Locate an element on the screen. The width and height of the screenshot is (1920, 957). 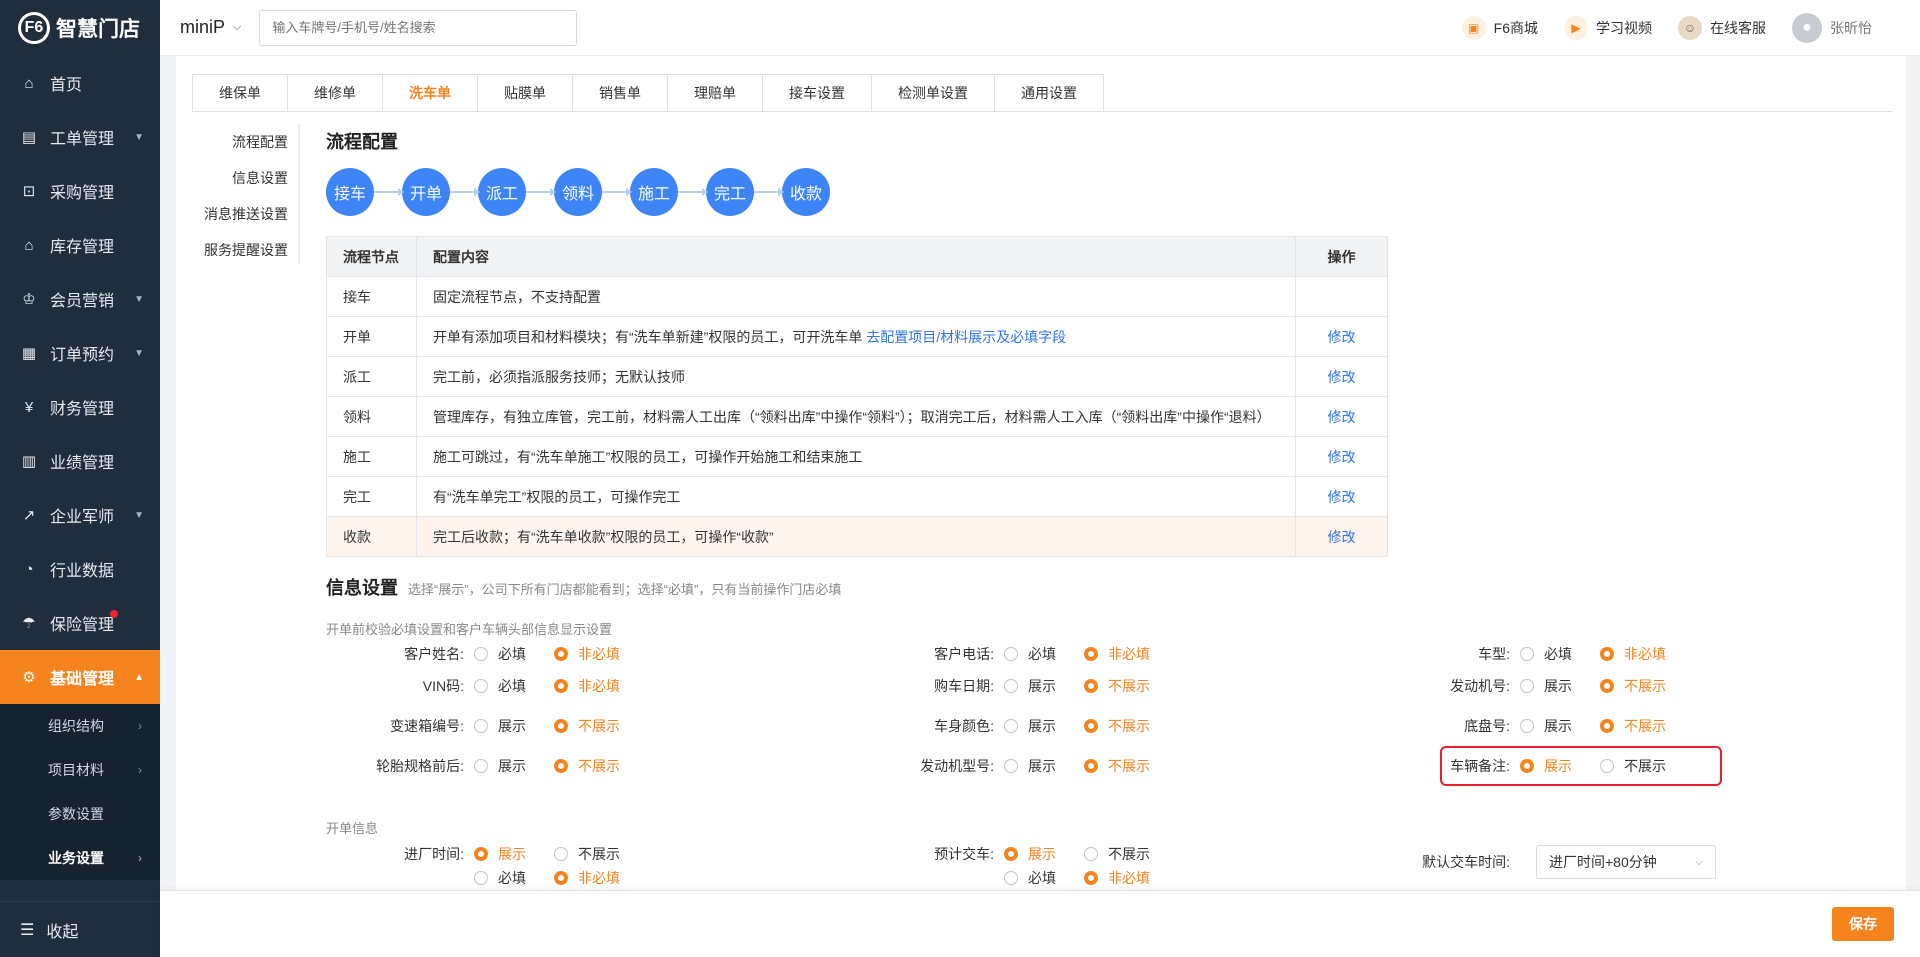
sidebar-item-order: ▦ 订单预约 ▼ is located at coordinates (80, 353).